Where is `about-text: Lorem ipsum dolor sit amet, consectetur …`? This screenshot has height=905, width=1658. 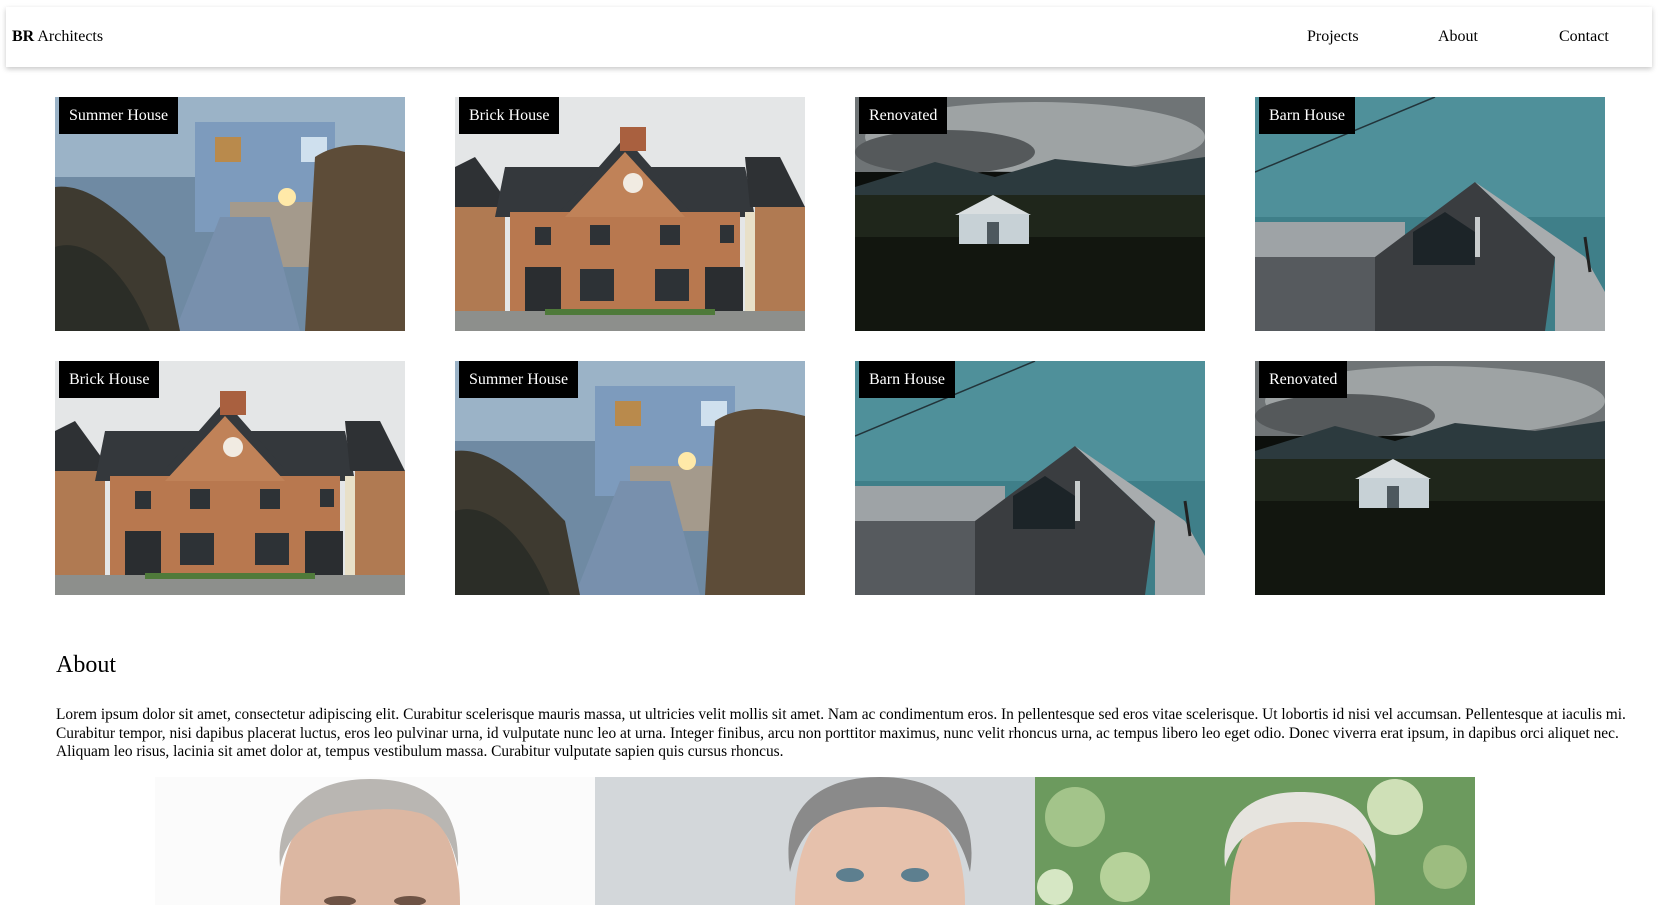
about-text: Lorem ipsum dolor sit amet, consectetur … is located at coordinates (841, 733).